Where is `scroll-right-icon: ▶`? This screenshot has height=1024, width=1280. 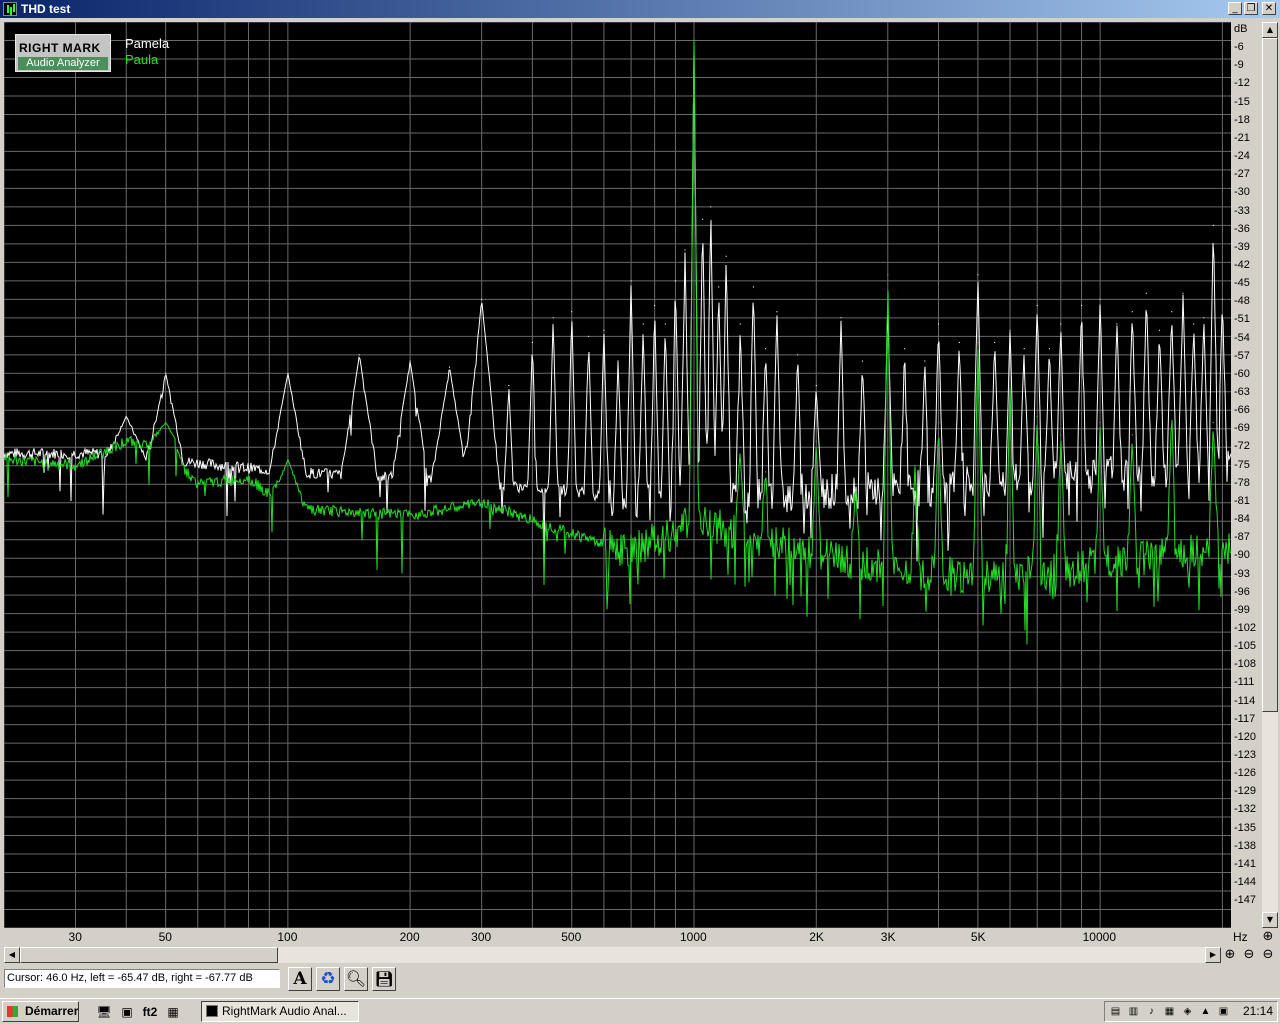 scroll-right-icon: ▶ is located at coordinates (1213, 955).